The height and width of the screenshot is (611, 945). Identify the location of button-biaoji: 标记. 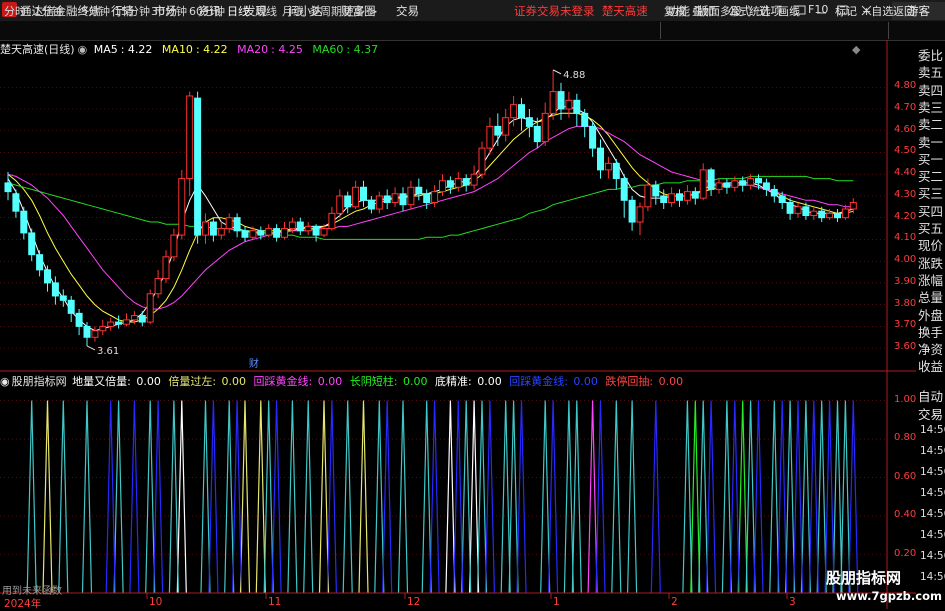
(846, 11).